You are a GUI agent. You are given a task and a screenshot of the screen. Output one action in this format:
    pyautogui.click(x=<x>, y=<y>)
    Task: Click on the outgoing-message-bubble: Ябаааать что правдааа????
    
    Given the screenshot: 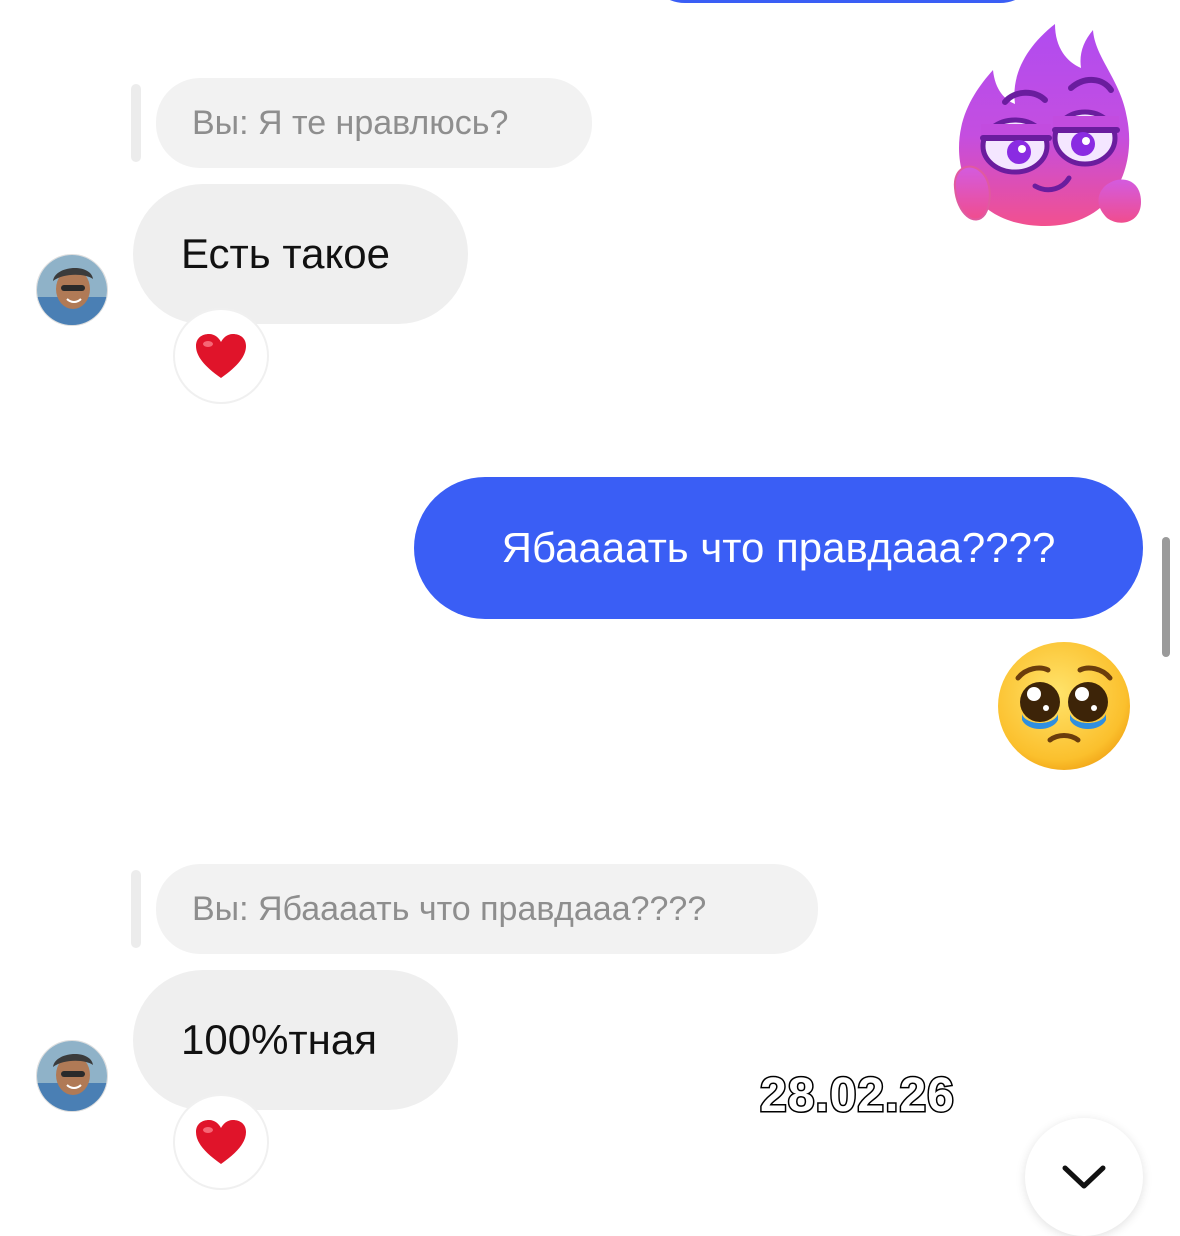 What is the action you would take?
    pyautogui.click(x=778, y=548)
    